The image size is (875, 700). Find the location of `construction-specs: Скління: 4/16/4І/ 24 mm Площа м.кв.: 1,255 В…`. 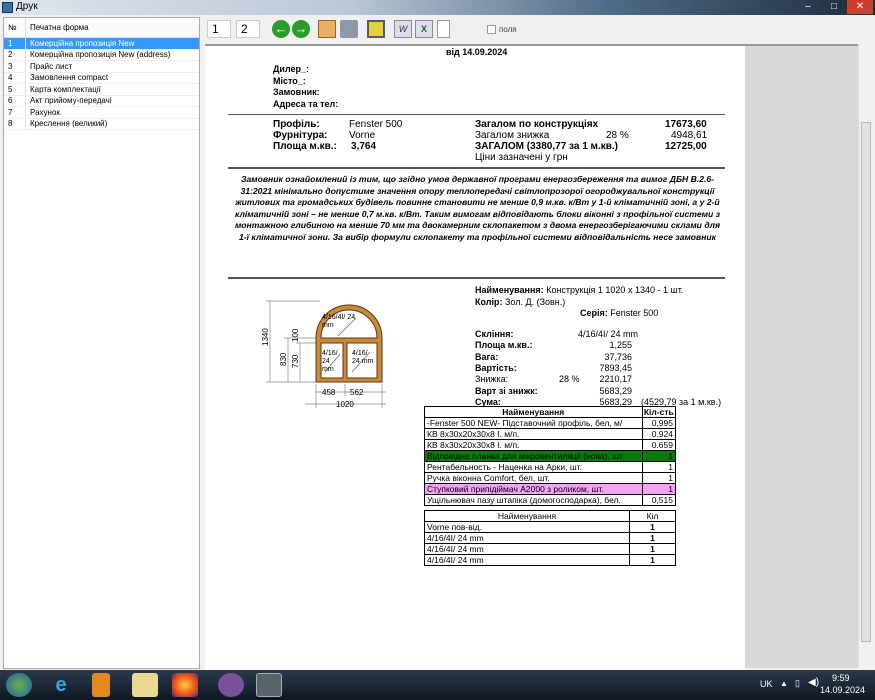

construction-specs: Скління: 4/16/4І/ 24 mm Площа м.кв.: 1,255 В… is located at coordinates (610, 369).